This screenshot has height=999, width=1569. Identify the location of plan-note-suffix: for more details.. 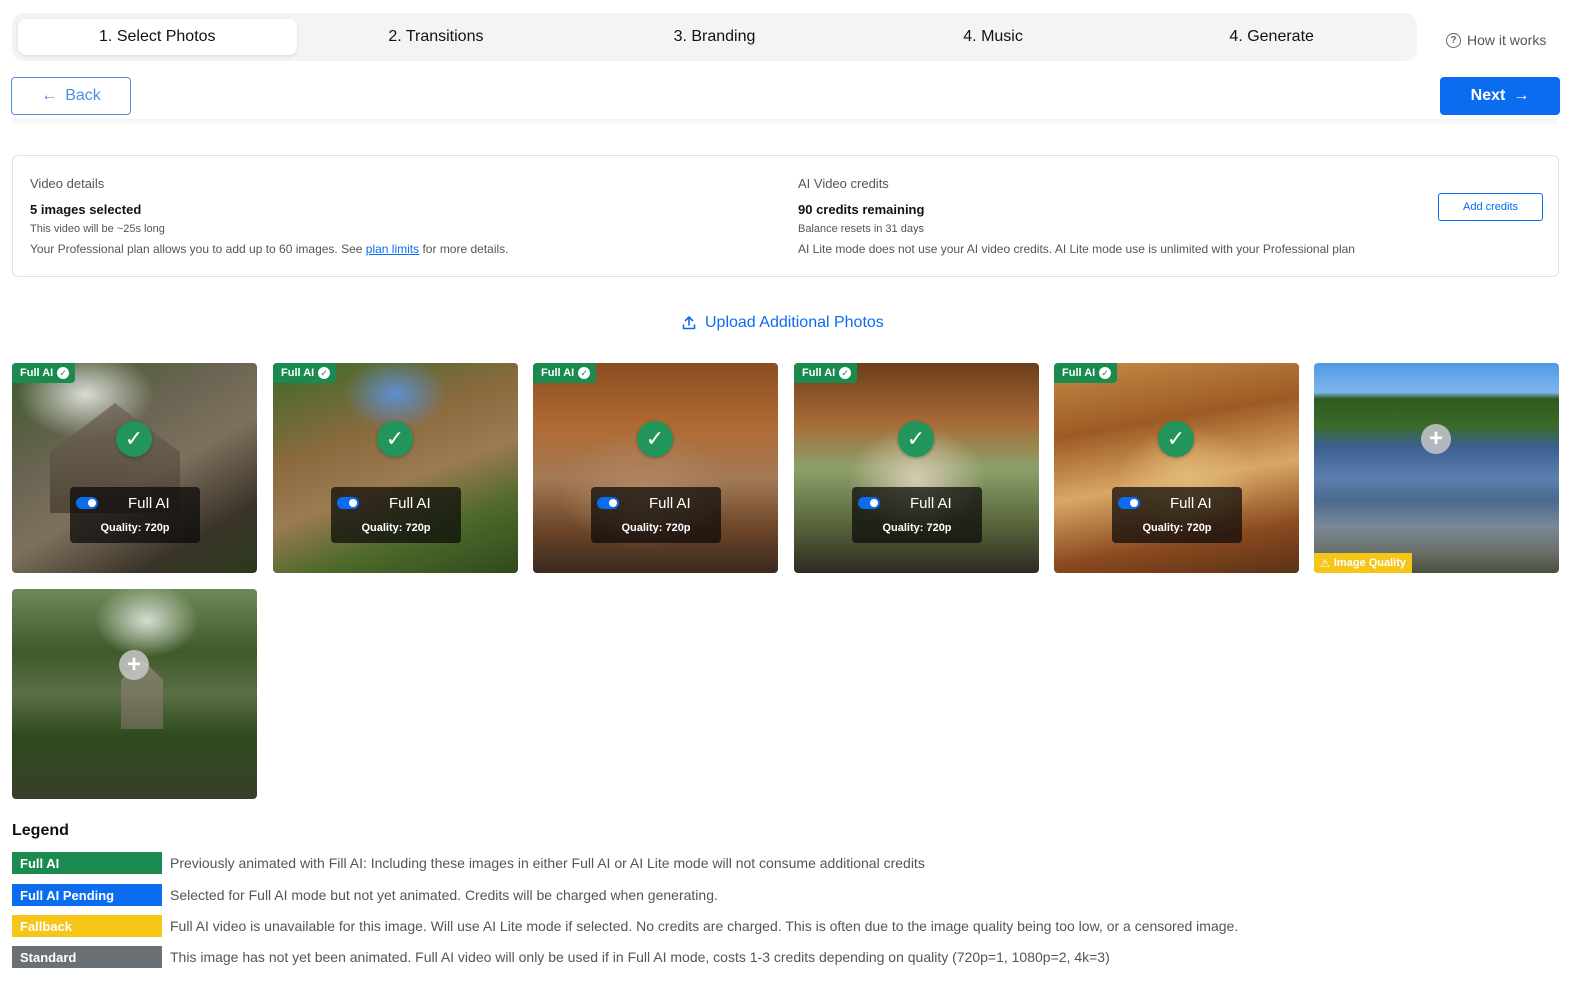
(464, 249).